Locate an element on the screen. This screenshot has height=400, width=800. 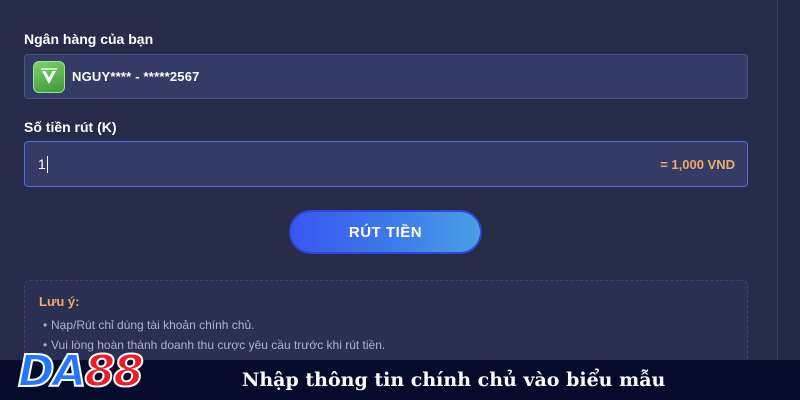
amount-label: Số tiền rút (K) is located at coordinates (70, 127).